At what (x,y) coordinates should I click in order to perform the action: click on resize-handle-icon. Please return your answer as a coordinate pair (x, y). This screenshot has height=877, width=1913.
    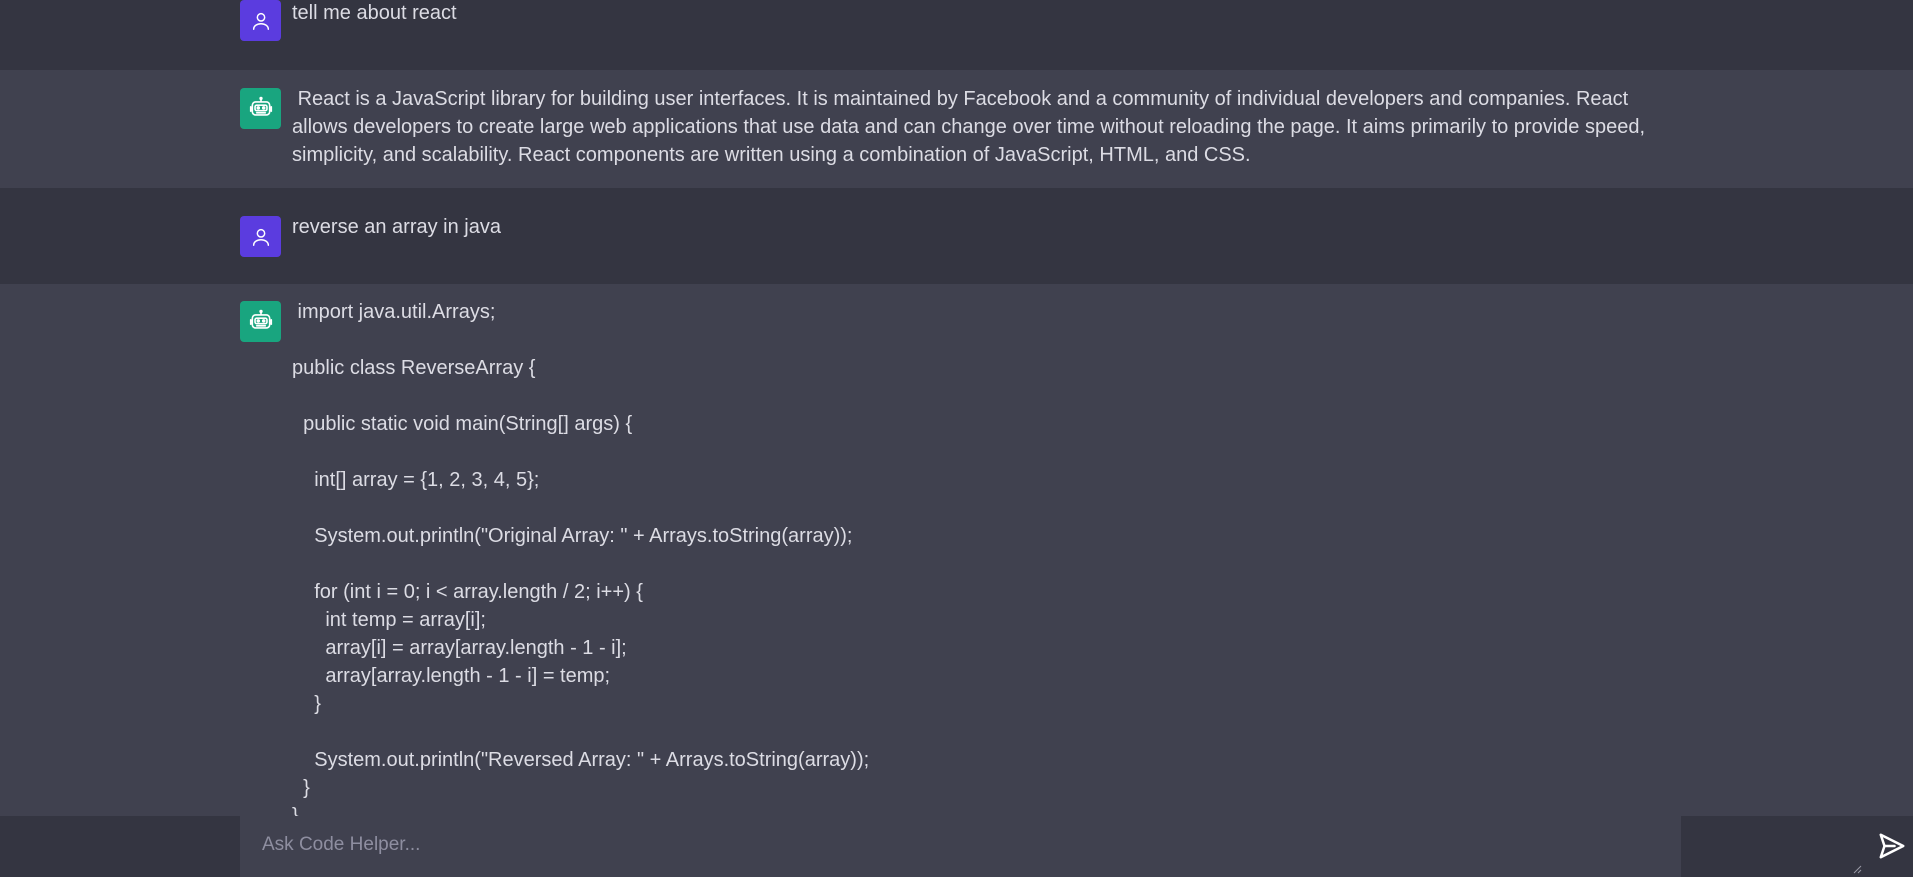
    Looking at the image, I should click on (1857, 869).